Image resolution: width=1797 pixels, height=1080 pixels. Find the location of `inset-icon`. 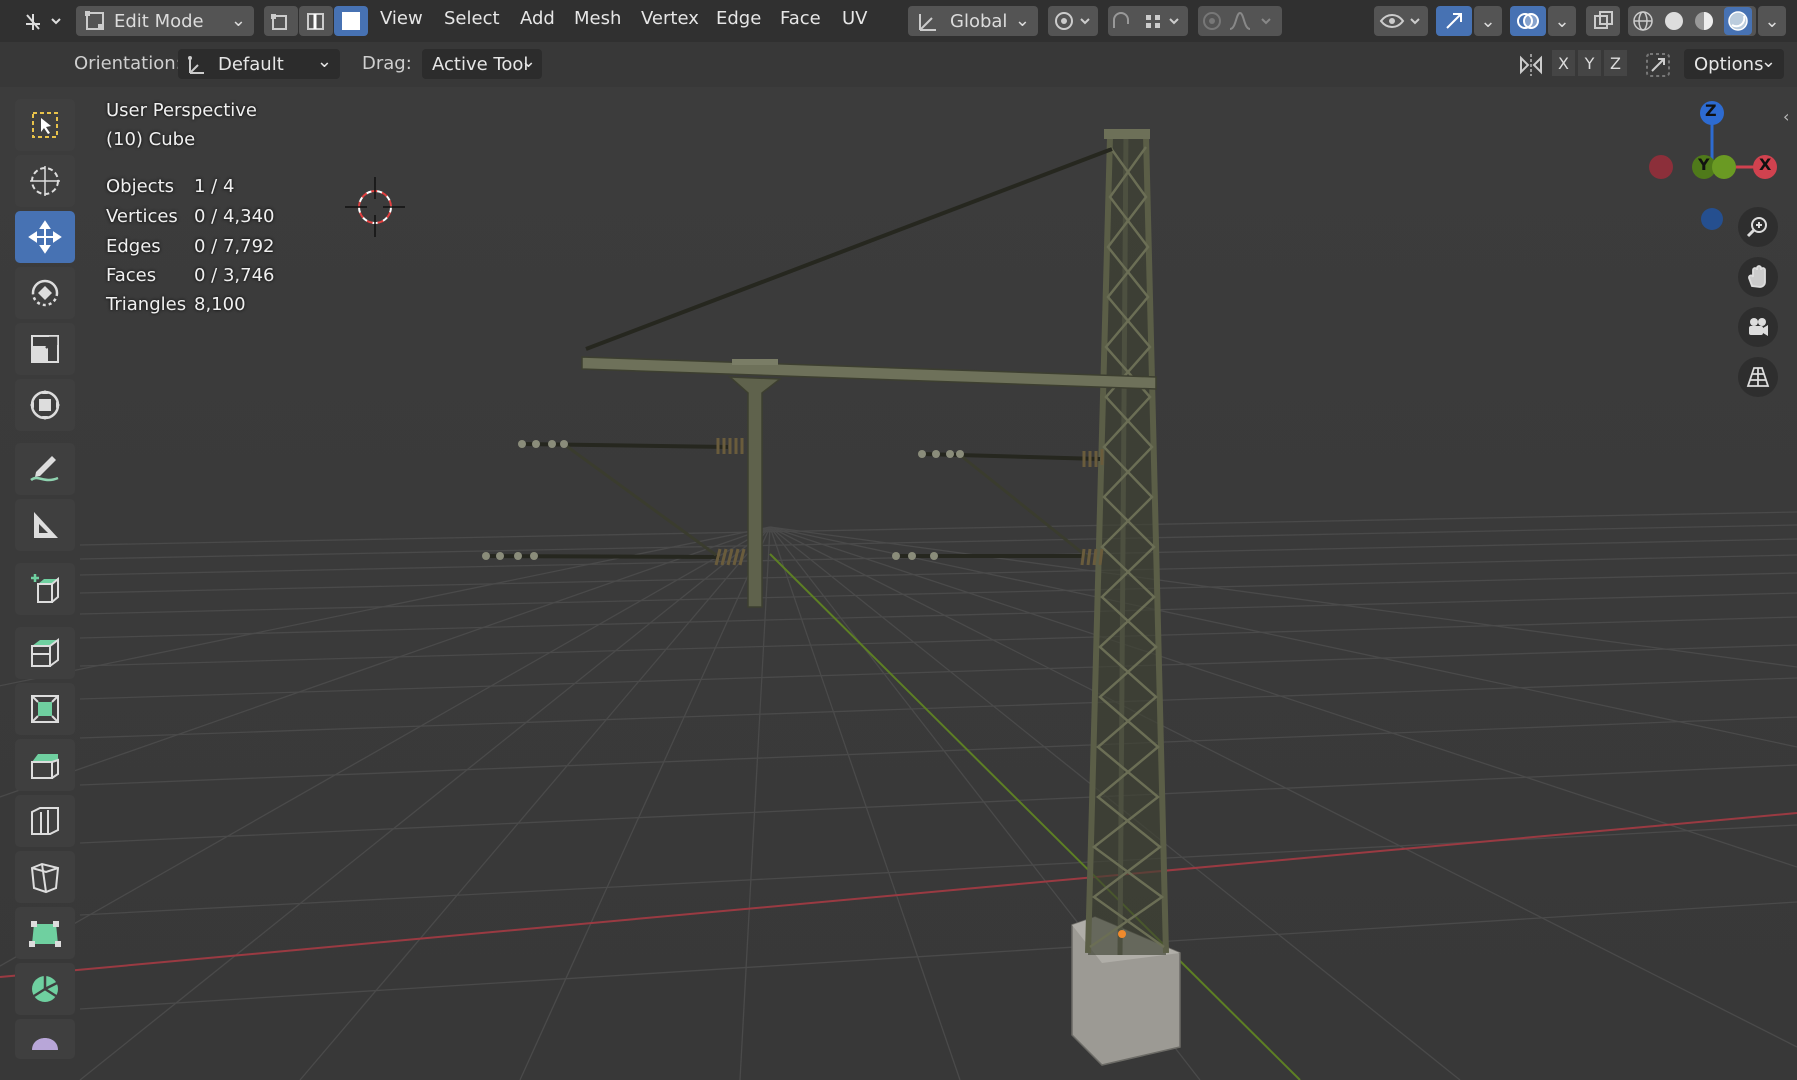

inset-icon is located at coordinates (45, 709).